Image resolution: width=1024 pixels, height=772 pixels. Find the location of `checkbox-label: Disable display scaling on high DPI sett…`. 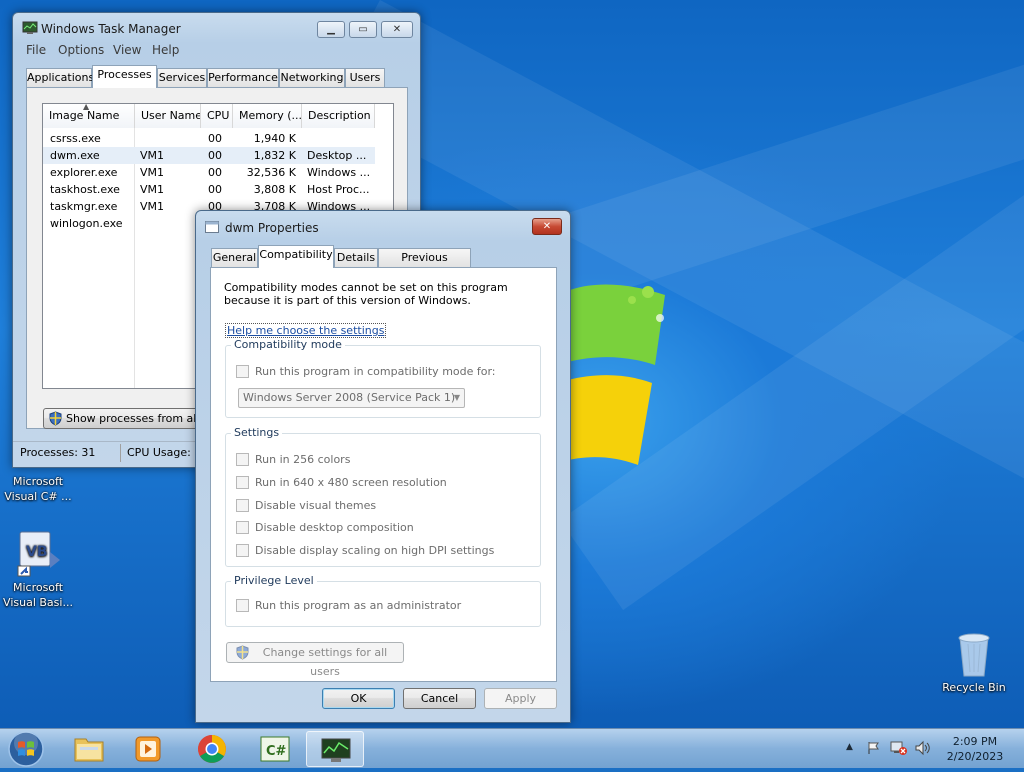

checkbox-label: Disable display scaling on high DPI sett… is located at coordinates (375, 550).